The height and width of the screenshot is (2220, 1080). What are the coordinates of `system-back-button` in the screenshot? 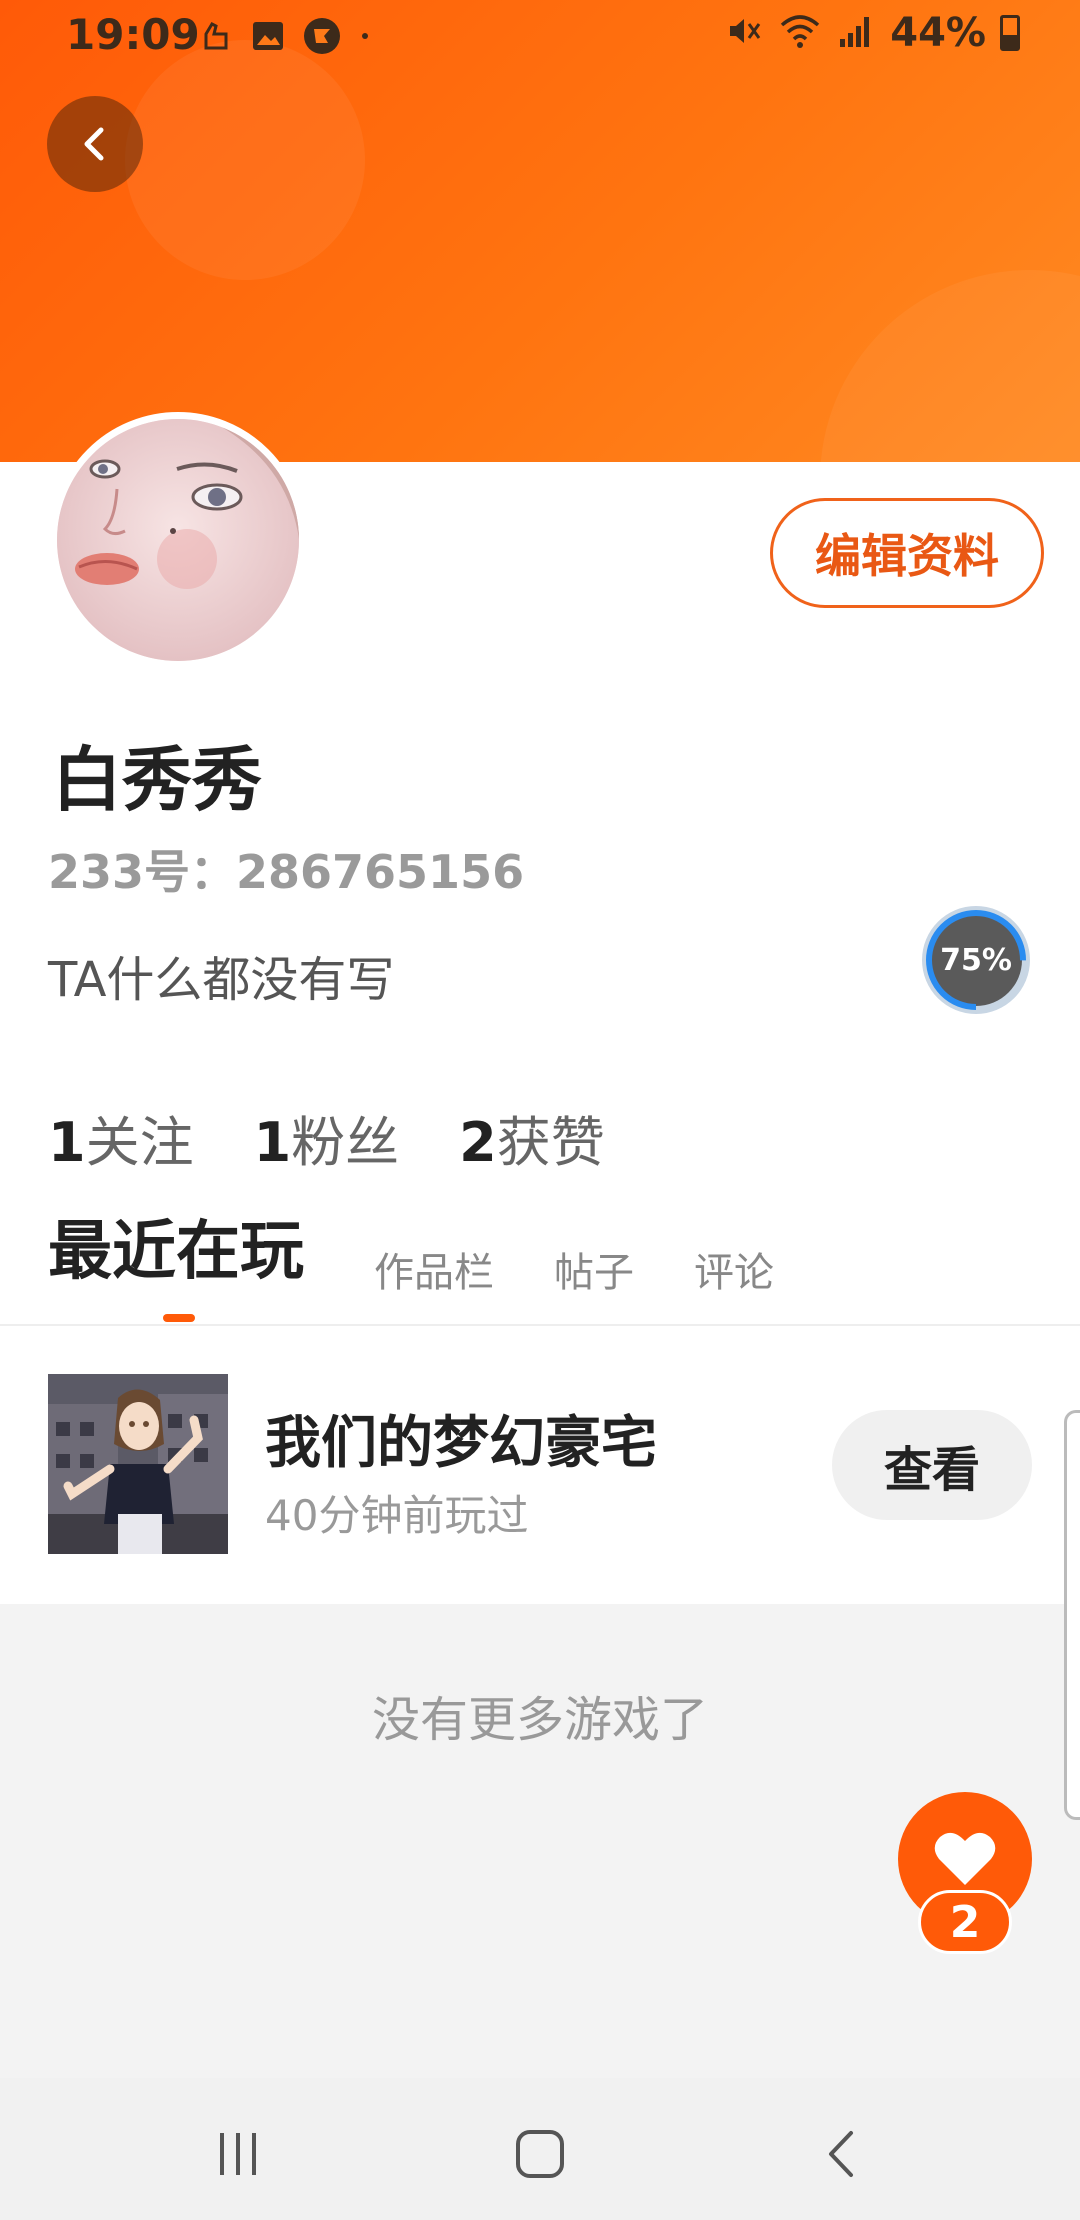 It's located at (842, 2154).